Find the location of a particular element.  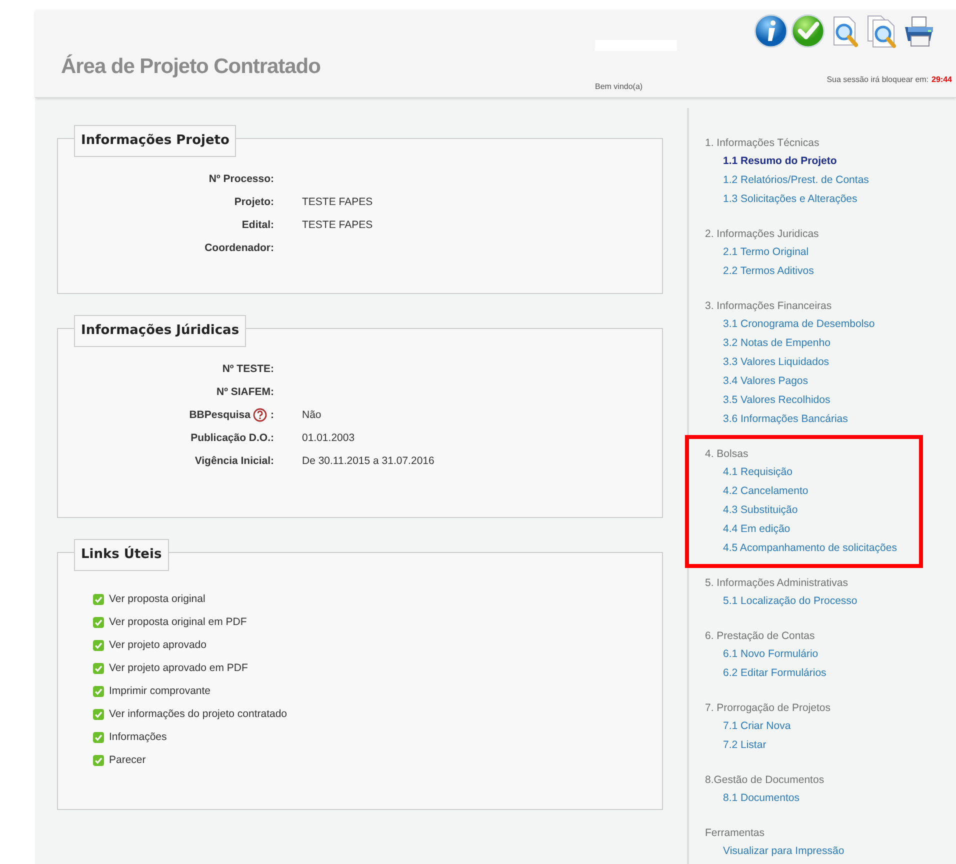

field-label: Nº Processo: is located at coordinates (241, 179).